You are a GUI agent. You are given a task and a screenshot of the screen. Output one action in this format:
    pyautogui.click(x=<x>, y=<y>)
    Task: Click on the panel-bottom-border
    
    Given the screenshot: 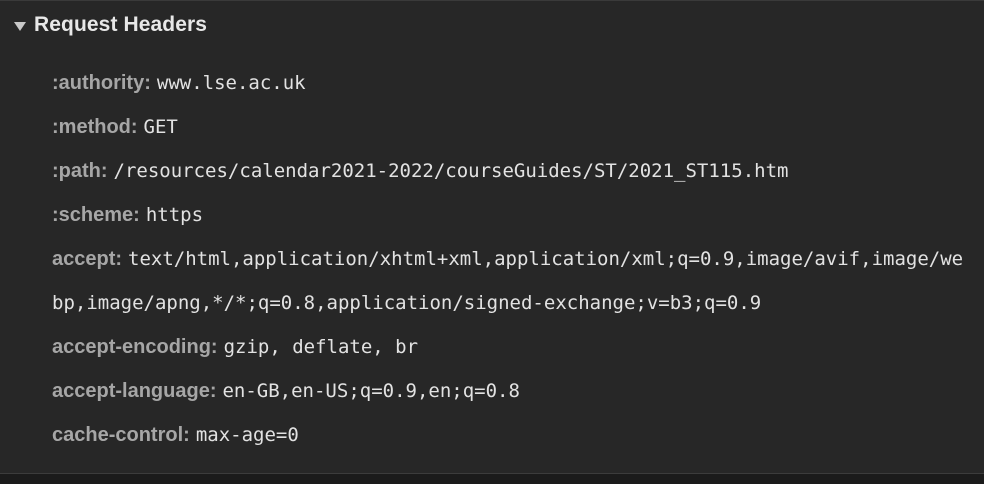 What is the action you would take?
    pyautogui.click(x=492, y=478)
    